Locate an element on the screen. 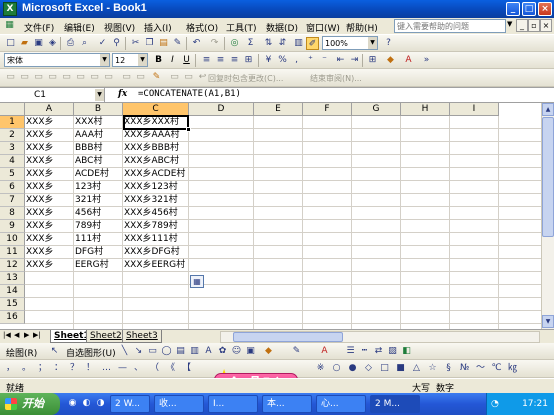 Image resolution: width=554 pixels, height=415 pixels. cell-c10: XXX乡111村 is located at coordinates (162, 239).